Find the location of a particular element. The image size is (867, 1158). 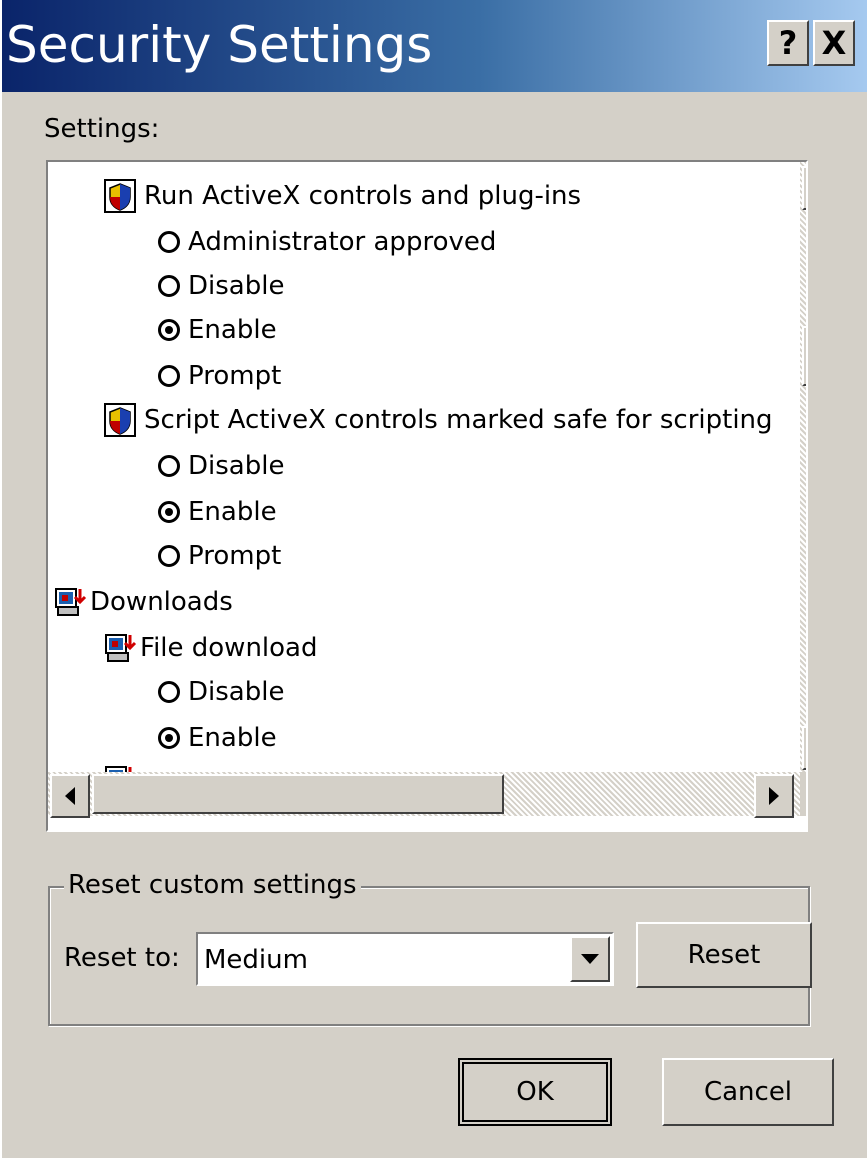

list-item-group: File download is located at coordinates (211, 648).